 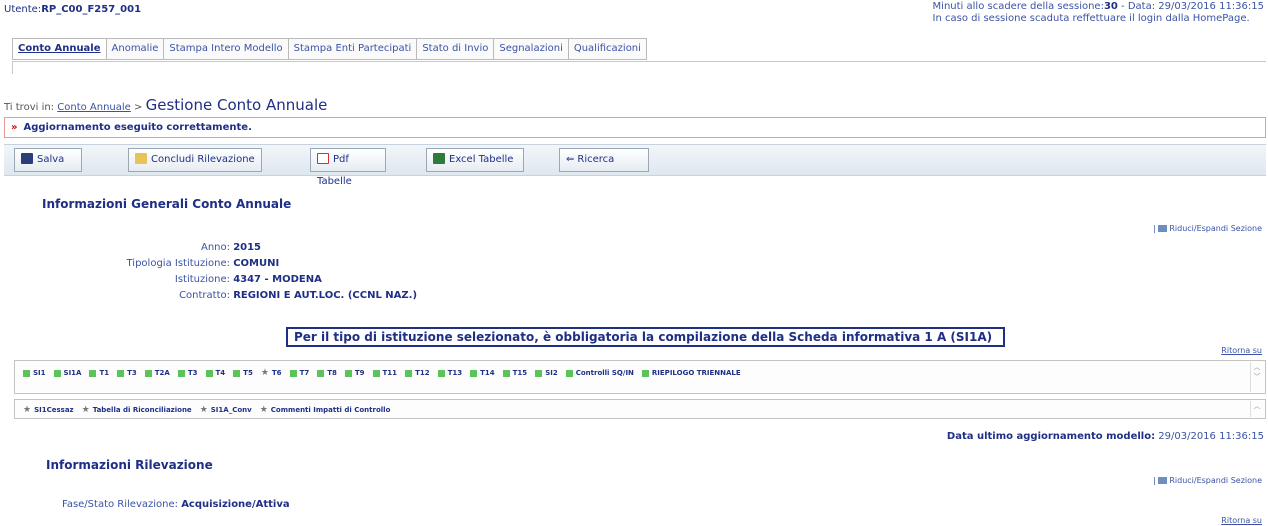 I want to click on scheda-link-t4: T4, so click(x=215, y=373).